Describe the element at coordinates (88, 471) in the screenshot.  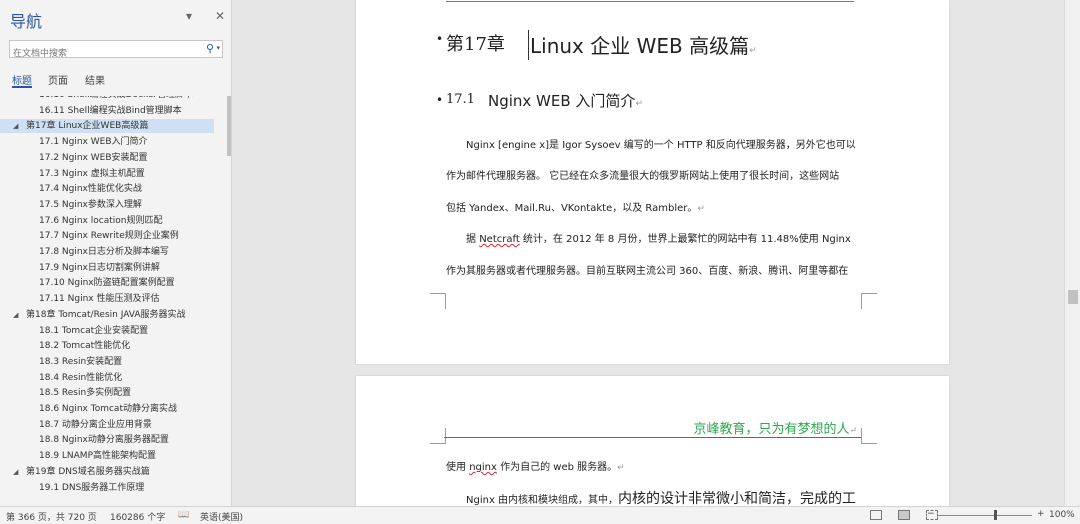
I see `nav-heading-label: 第19章 DNS域名服务器实战篇` at that location.